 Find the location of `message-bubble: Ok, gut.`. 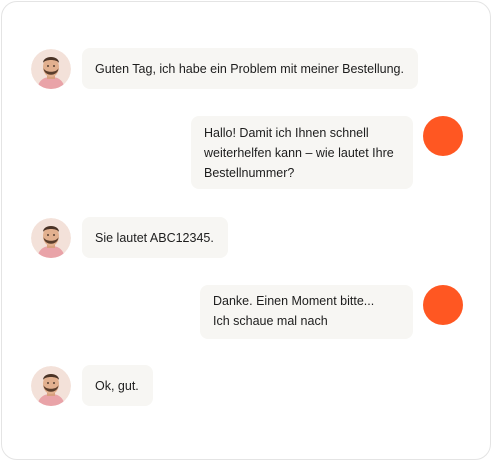

message-bubble: Ok, gut. is located at coordinates (117, 385).